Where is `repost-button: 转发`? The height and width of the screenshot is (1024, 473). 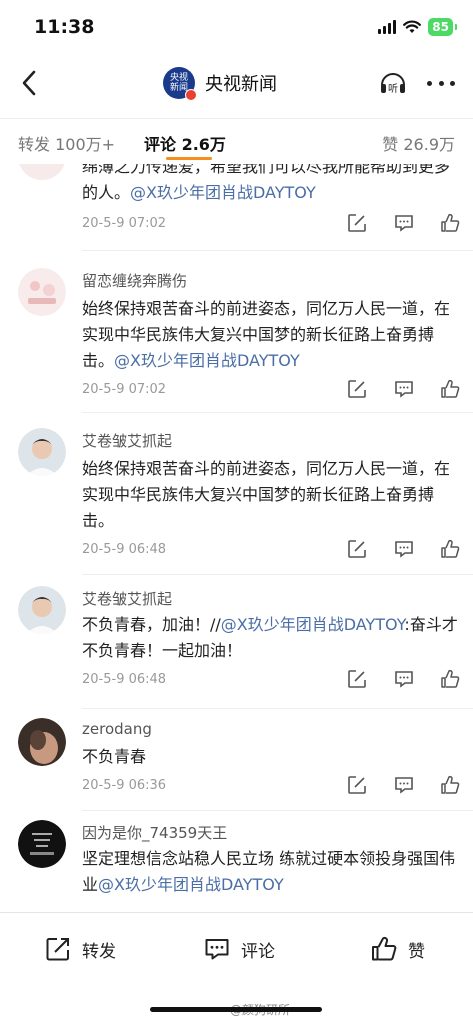 repost-button: 转发 is located at coordinates (80, 949).